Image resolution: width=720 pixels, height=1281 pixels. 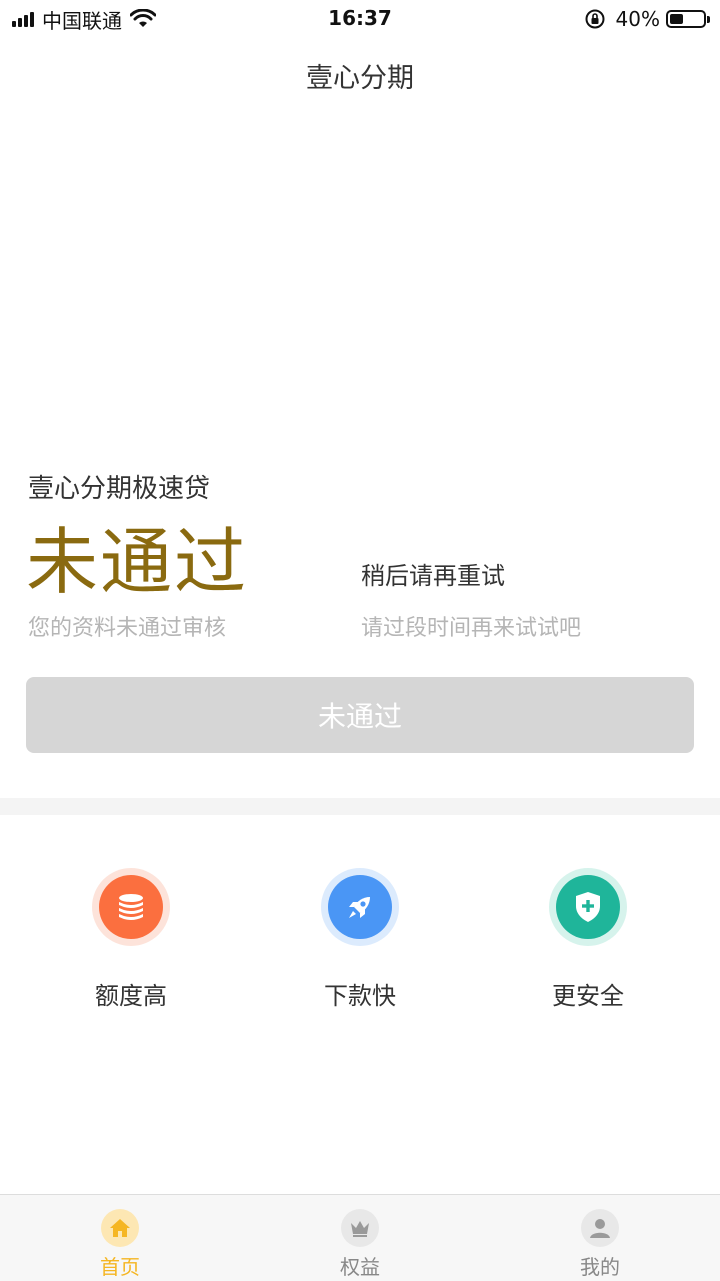 I want to click on feature-label: 更安全, so click(x=588, y=996).